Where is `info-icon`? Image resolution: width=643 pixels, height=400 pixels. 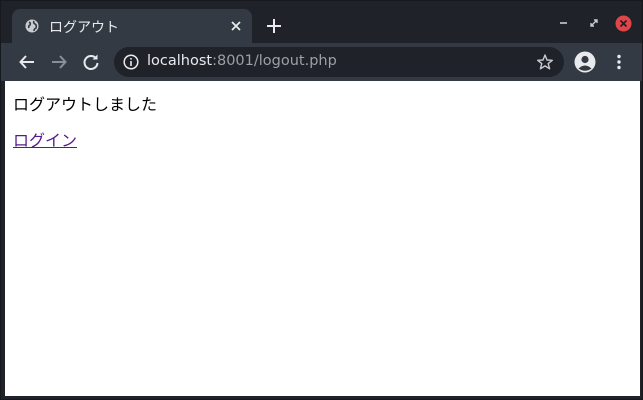 info-icon is located at coordinates (131, 62).